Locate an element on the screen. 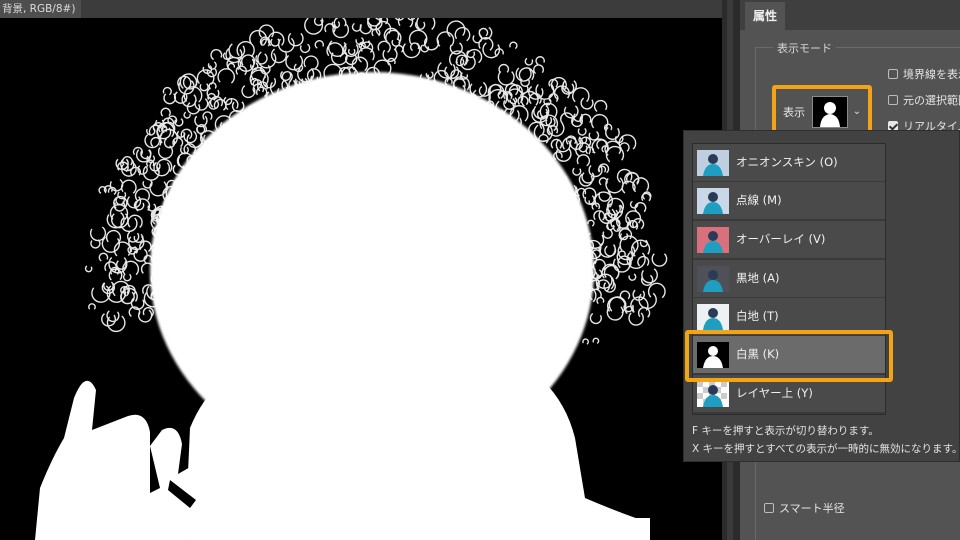 This screenshot has width=960, height=540. checkbox-label: スマート半径 is located at coordinates (812, 508).